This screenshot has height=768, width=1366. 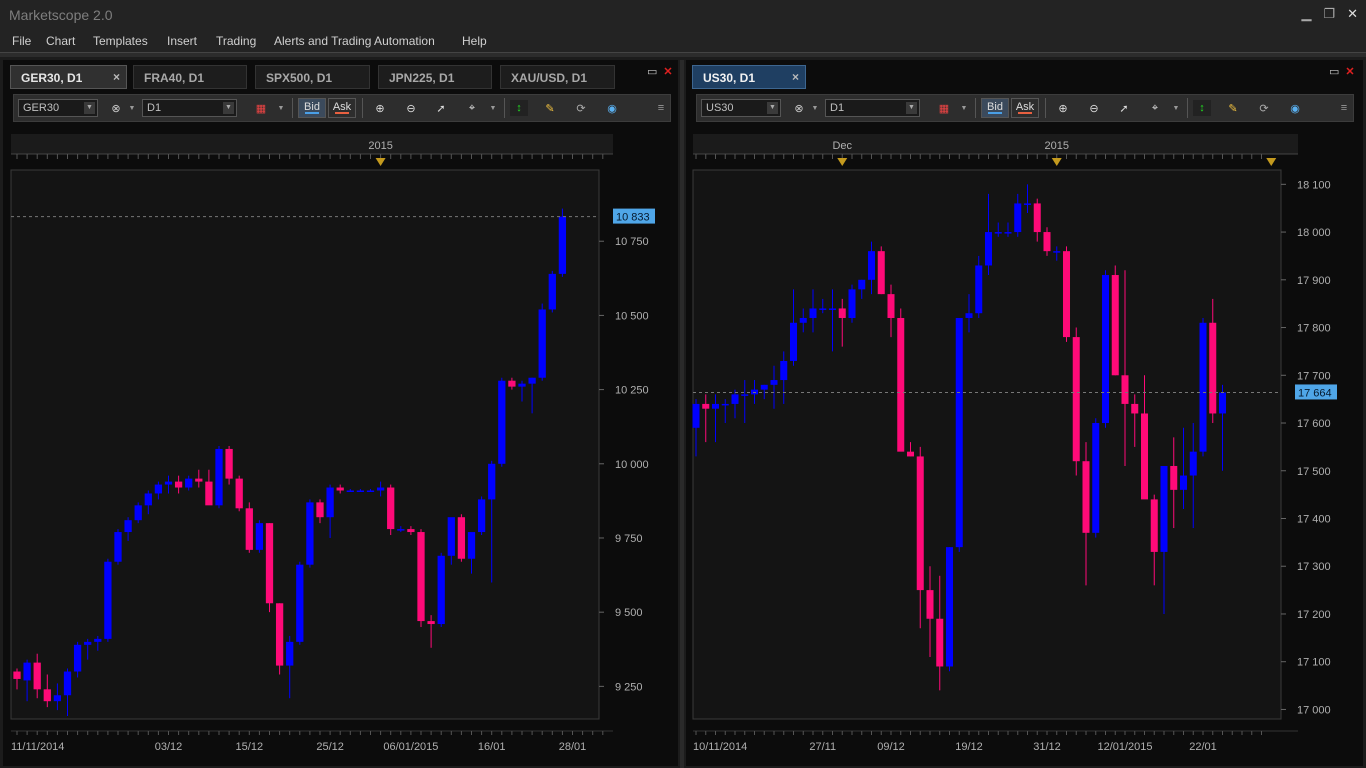 What do you see at coordinates (1314, 710) in the screenshot?
I see `y-tick-label: 17 000` at bounding box center [1314, 710].